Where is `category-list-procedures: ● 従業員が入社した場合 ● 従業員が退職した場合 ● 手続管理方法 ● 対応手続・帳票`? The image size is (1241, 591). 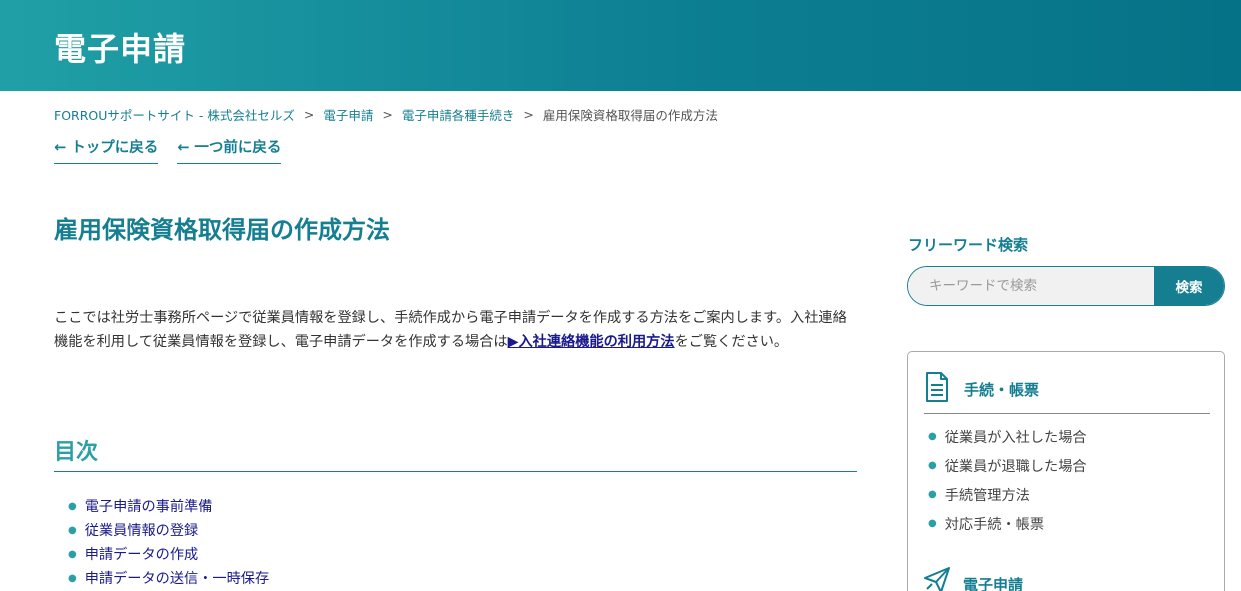 category-list-procedures: ● 従業員が入社した場合 ● 従業員が退職した場合 ● 手続管理方法 ● 対応手続・帳票 is located at coordinates (1007, 480).